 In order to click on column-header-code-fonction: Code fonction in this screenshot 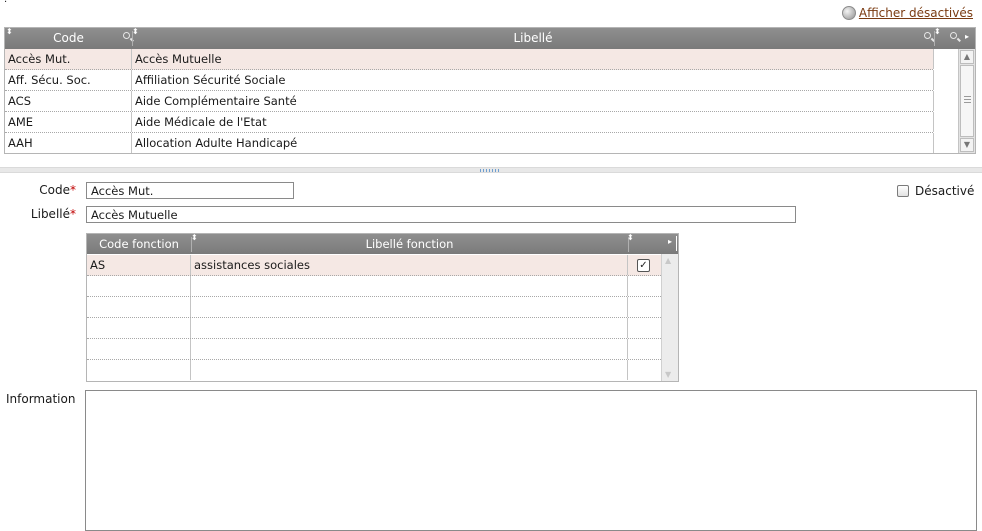, I will do `click(139, 244)`.